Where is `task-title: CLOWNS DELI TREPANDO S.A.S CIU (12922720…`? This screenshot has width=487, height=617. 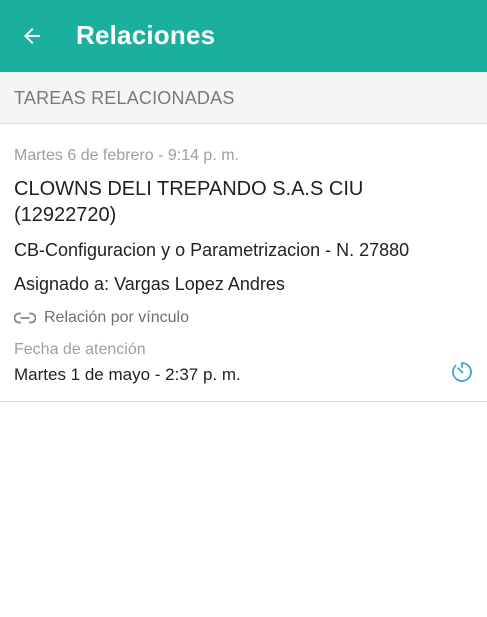
task-title: CLOWNS DELI TREPANDO S.A.S CIU (12922720… is located at coordinates (189, 202).